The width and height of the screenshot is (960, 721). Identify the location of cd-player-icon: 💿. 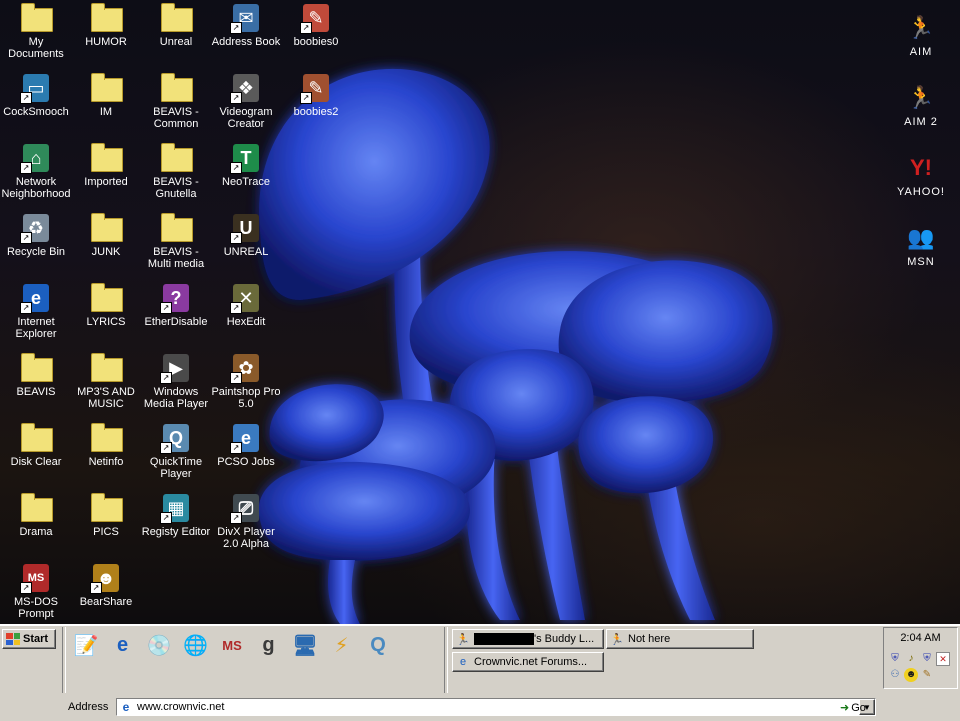
(159, 645).